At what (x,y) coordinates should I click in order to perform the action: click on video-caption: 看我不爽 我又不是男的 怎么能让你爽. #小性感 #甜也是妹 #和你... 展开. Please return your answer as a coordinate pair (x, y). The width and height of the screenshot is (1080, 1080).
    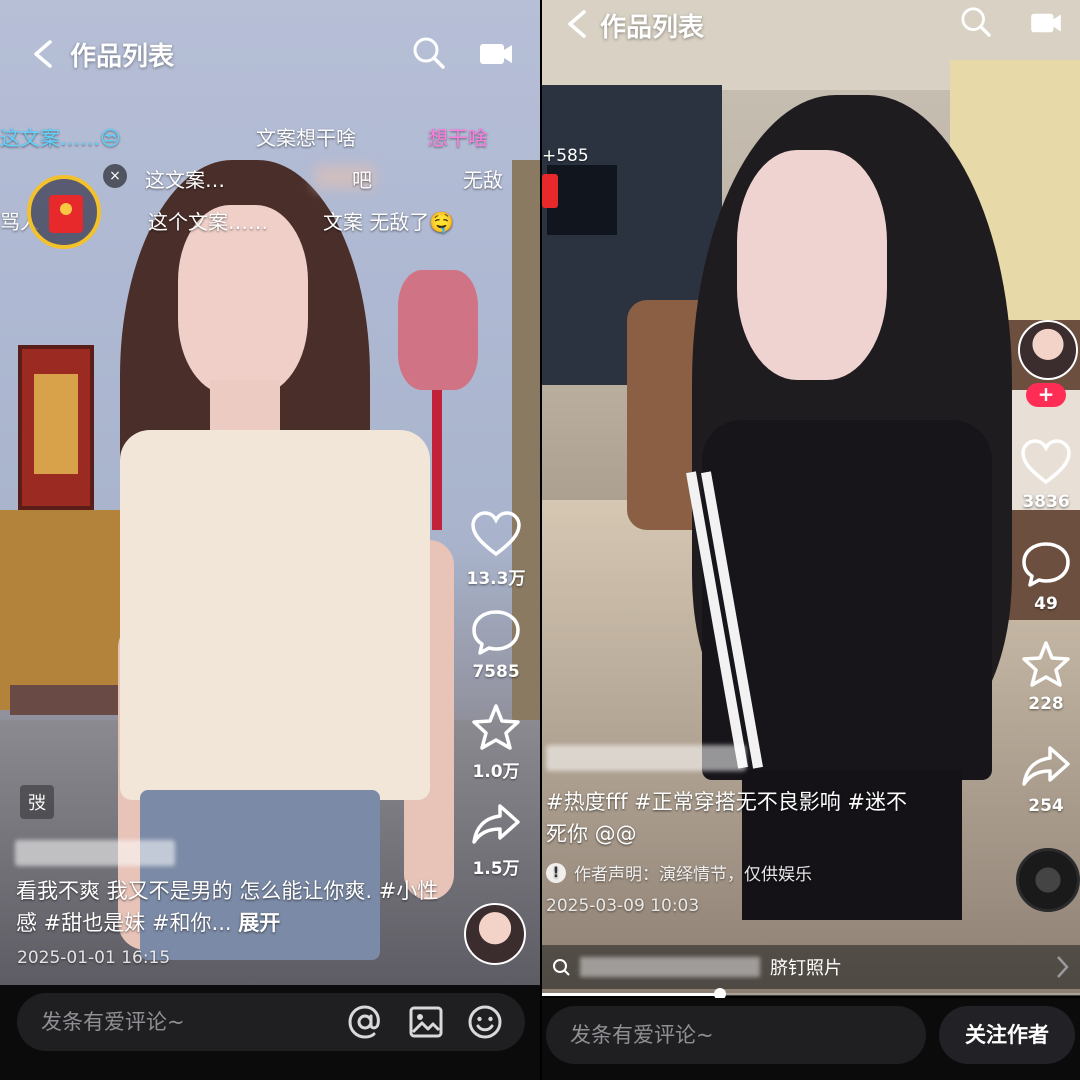
    Looking at the image, I should click on (236, 907).